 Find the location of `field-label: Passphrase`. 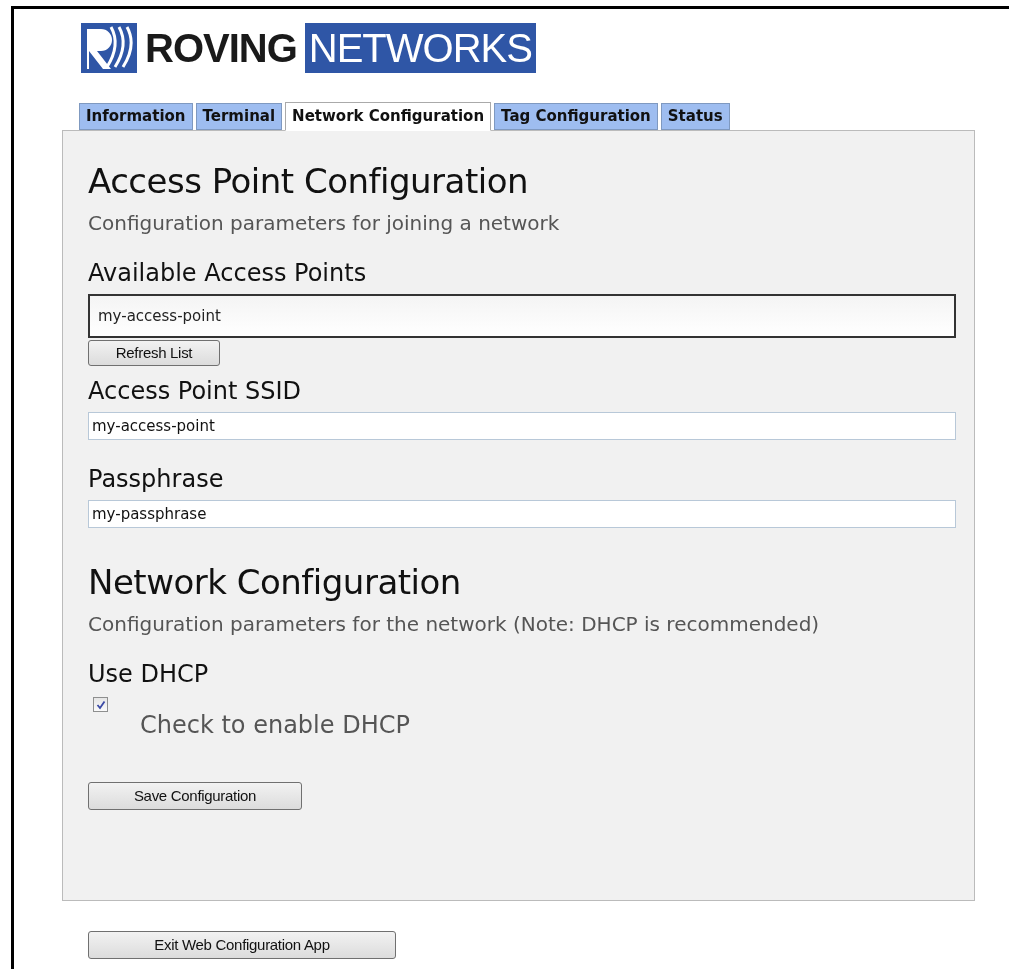

field-label: Passphrase is located at coordinates (156, 479).